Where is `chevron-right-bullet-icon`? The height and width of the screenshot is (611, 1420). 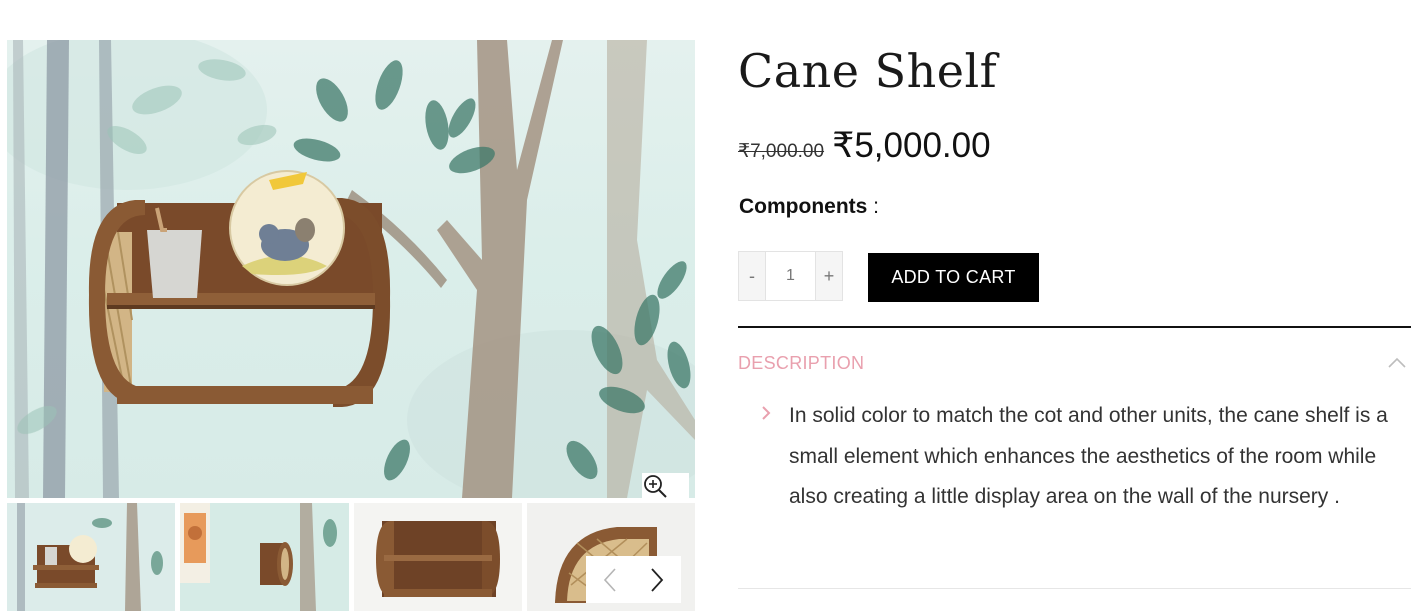 chevron-right-bullet-icon is located at coordinates (766, 413).